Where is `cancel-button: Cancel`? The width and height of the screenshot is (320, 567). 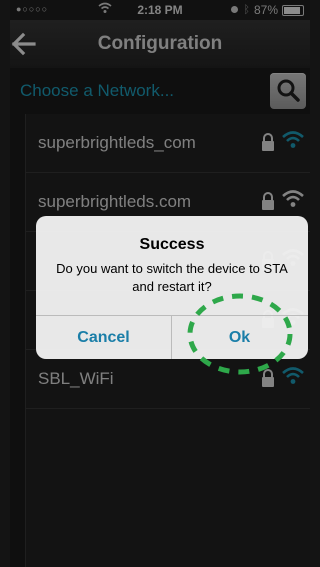 cancel-button: Cancel is located at coordinates (104, 337).